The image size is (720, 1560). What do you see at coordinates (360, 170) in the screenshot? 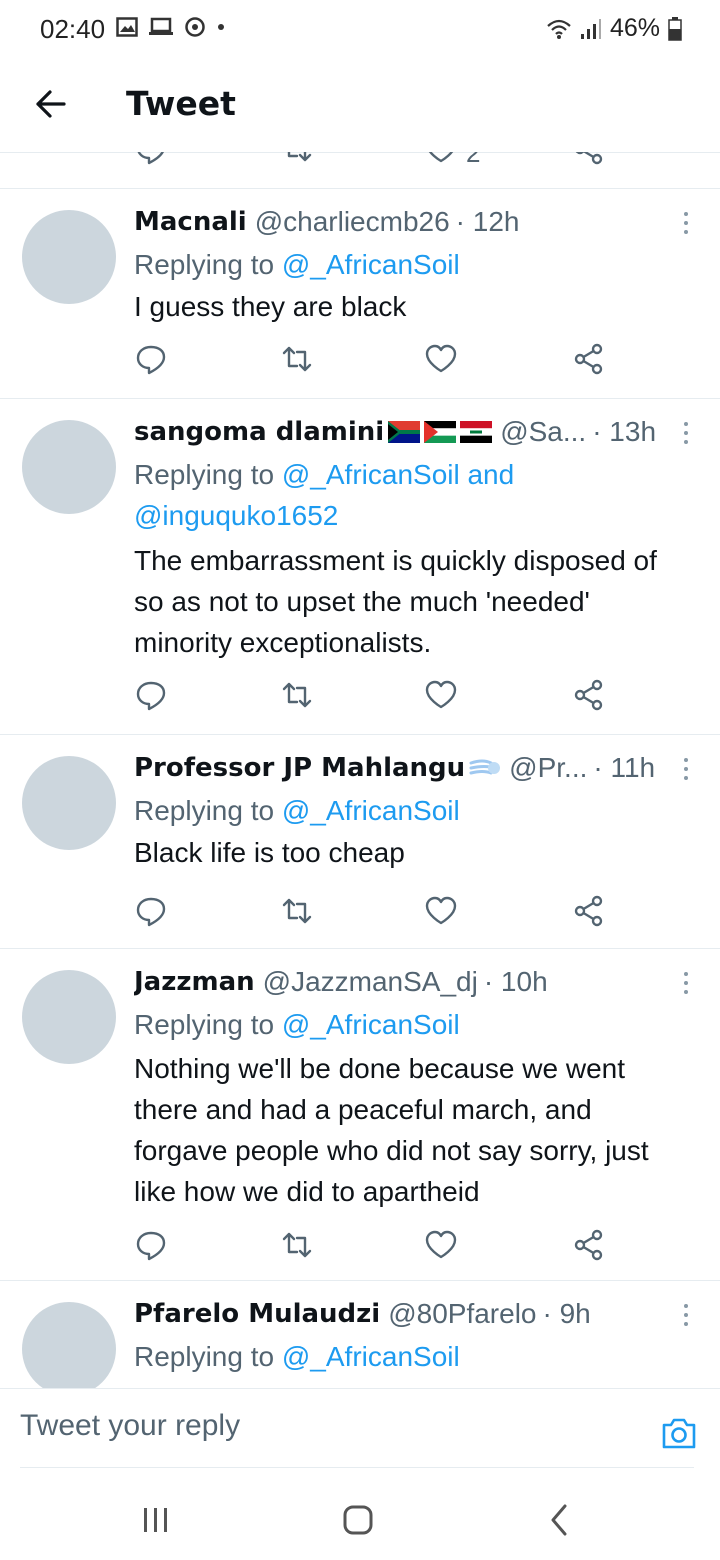
I see `previous-tweet-actions: 2` at bounding box center [360, 170].